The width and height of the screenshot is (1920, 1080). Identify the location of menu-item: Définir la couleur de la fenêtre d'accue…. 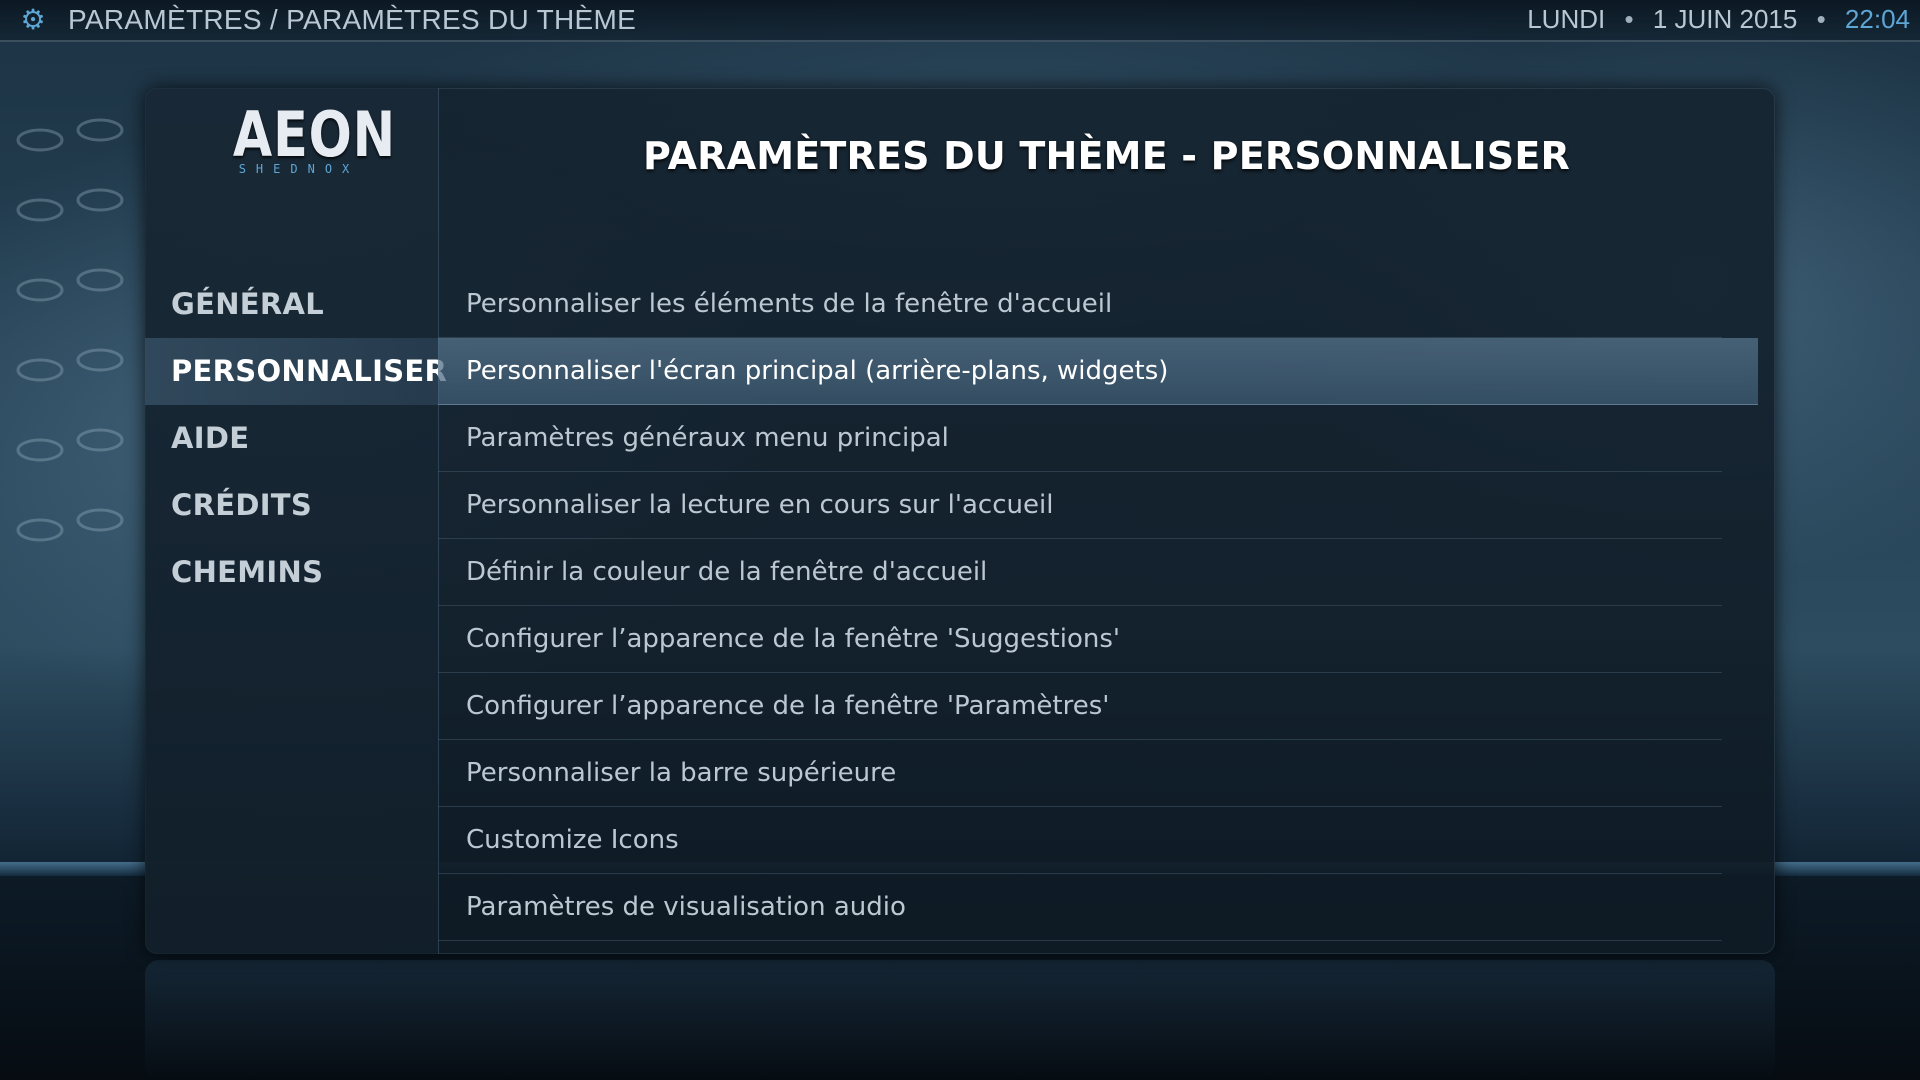
(1080, 572).